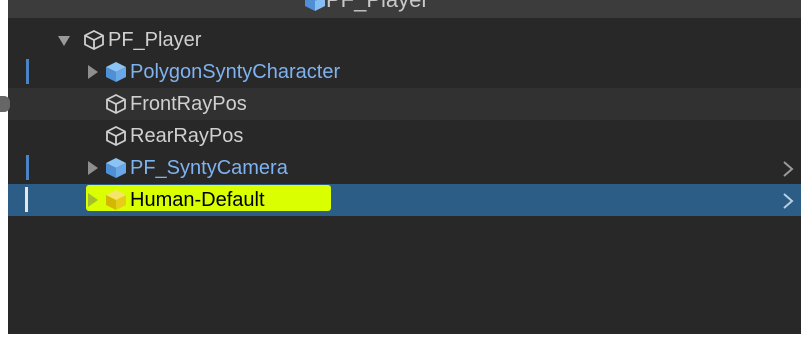  Describe the element at coordinates (5, 104) in the screenshot. I see `scroll-handle` at that location.